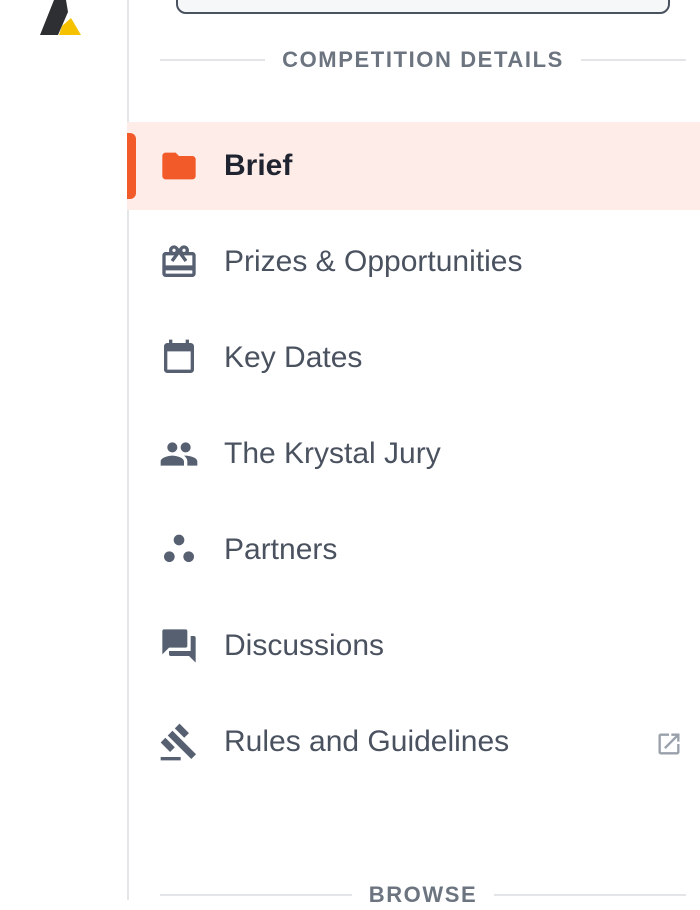 Image resolution: width=700 pixels, height=910 pixels. Describe the element at coordinates (413, 166) in the screenshot. I see `nav-item-brief: Brief` at that location.